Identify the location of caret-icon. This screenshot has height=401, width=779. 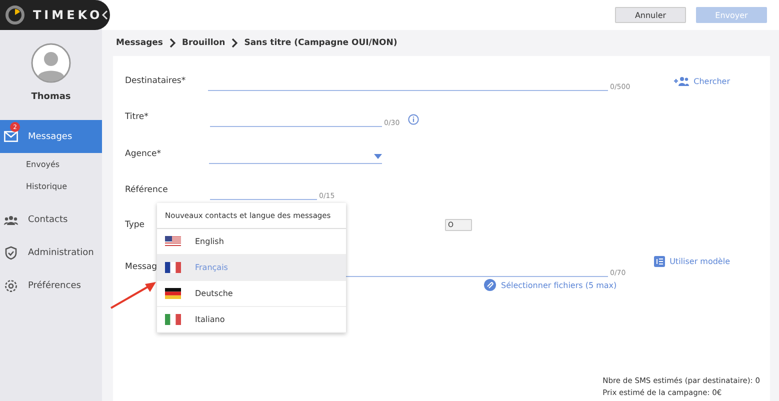
(378, 156).